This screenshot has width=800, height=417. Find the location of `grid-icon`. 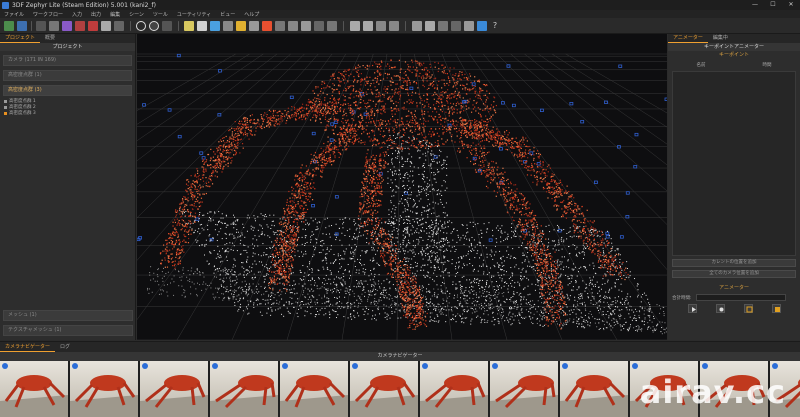

grid-icon is located at coordinates (54, 26).